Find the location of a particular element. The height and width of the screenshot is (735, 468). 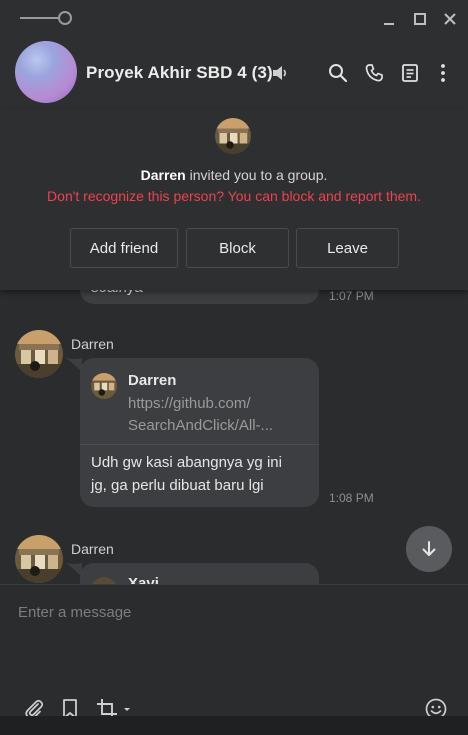

more-icon is located at coordinates (443, 73).